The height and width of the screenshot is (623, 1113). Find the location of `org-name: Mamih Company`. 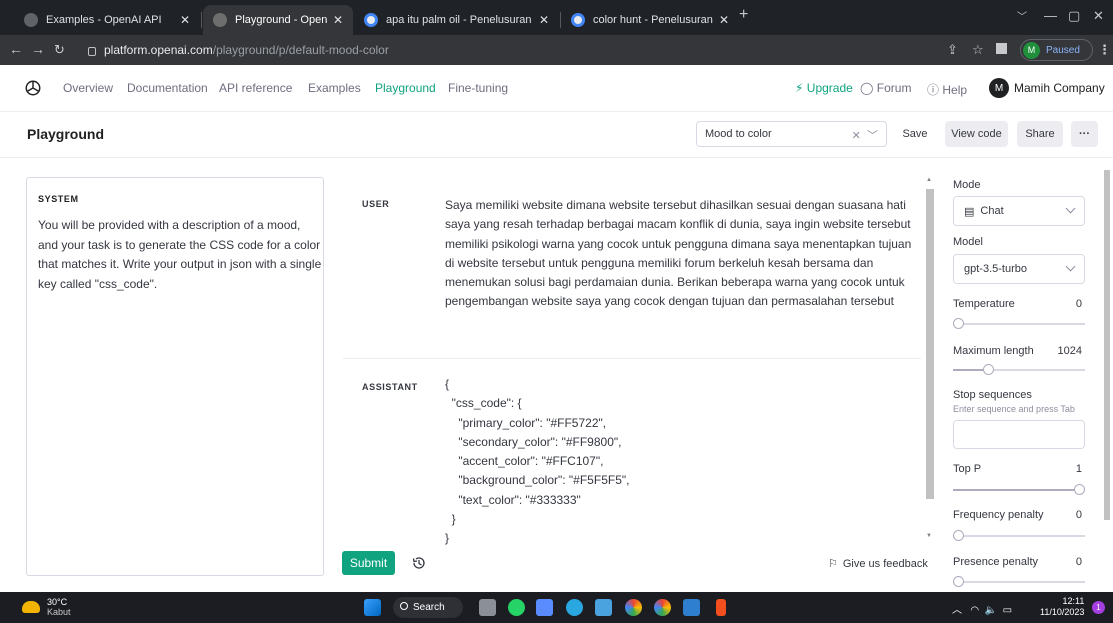

org-name: Mamih Company is located at coordinates (1059, 88).